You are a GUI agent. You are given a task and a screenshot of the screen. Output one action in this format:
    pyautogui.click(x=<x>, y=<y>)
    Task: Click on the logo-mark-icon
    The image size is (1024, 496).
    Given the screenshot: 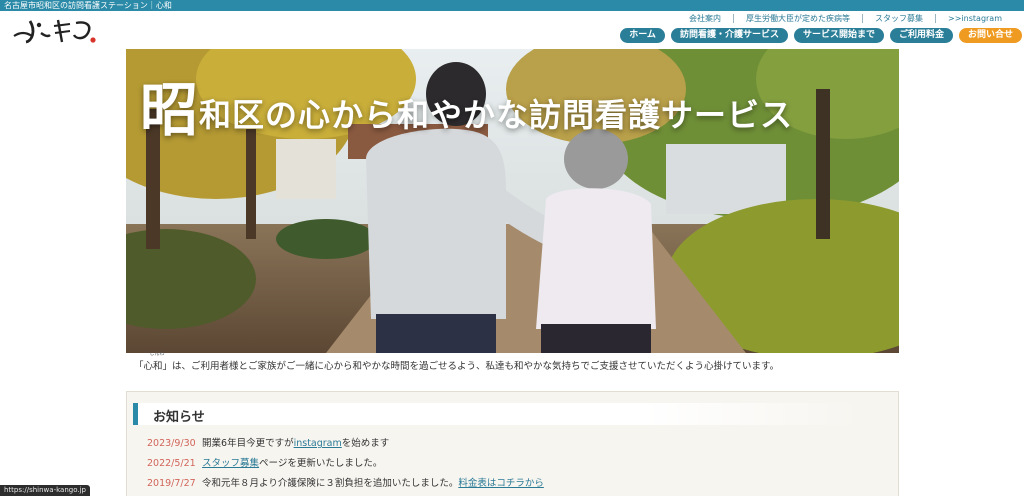 What is the action you would take?
    pyautogui.click(x=54, y=31)
    